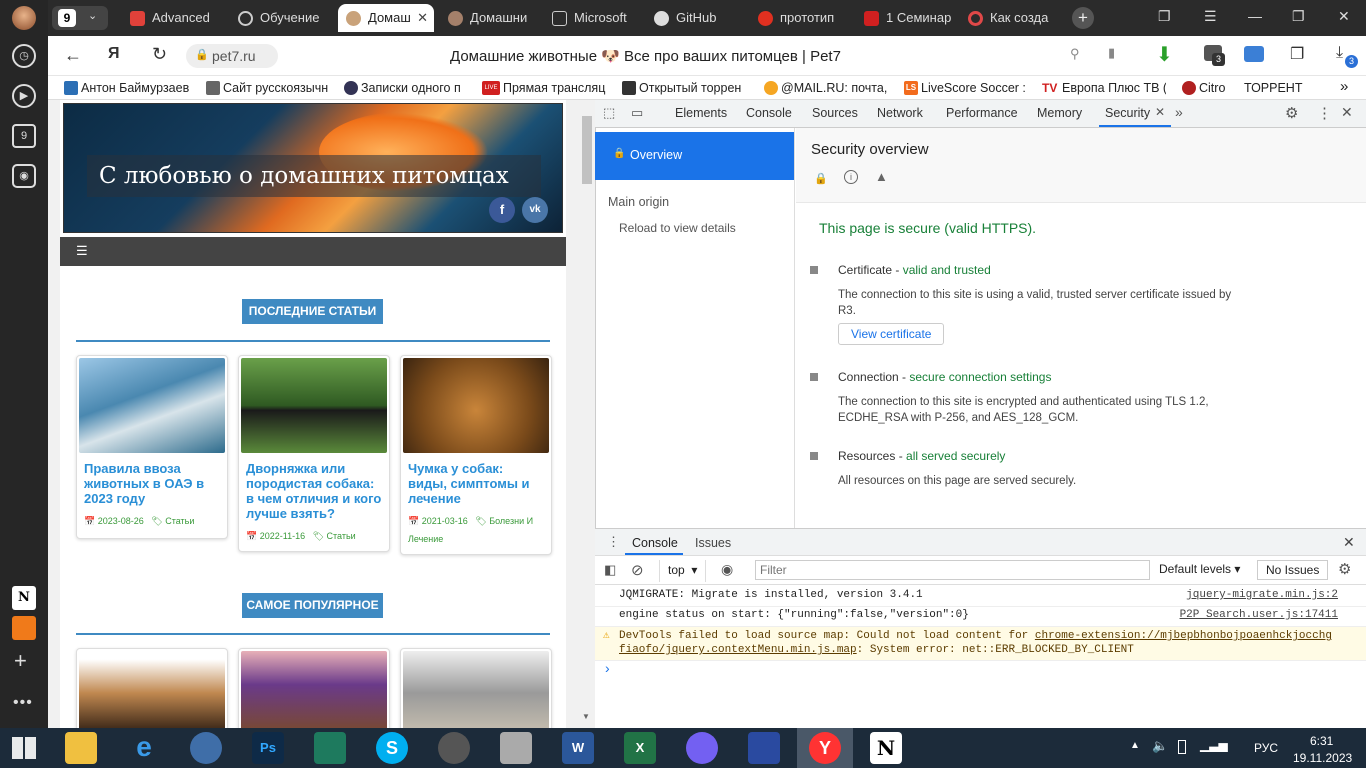  Describe the element at coordinates (1135, 745) in the screenshot. I see `tray-up-icon: ▲` at that location.